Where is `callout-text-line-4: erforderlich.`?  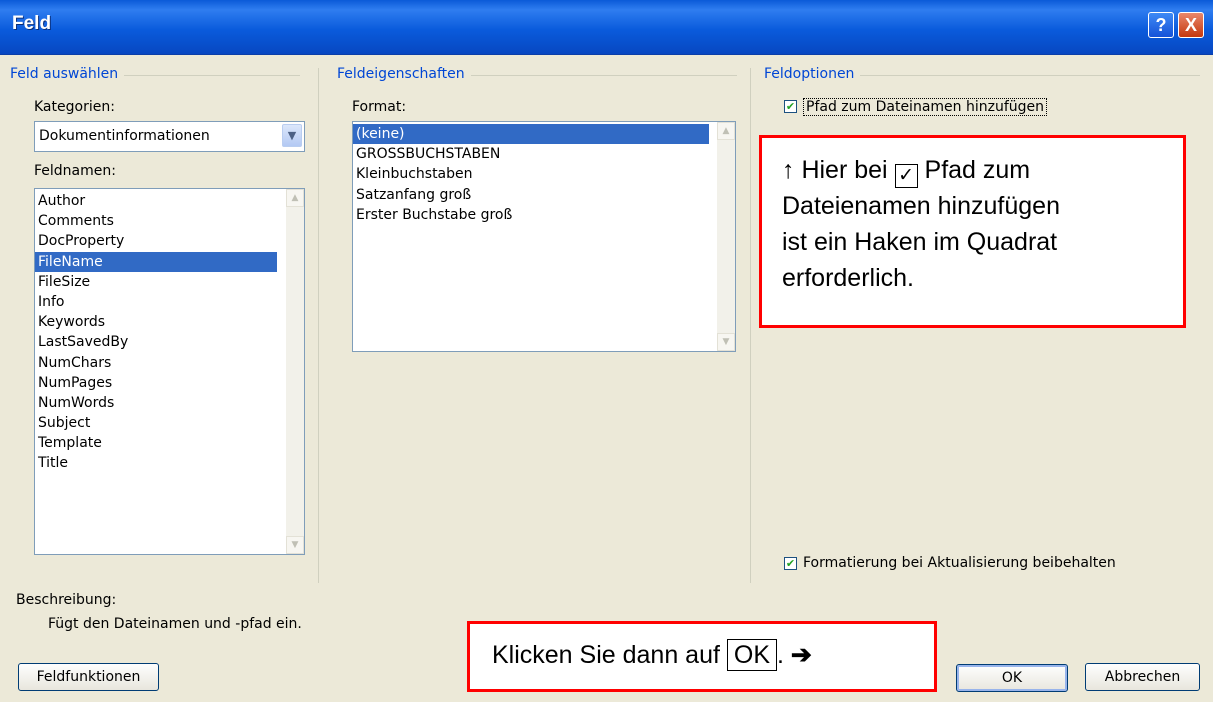 callout-text-line-4: erforderlich. is located at coordinates (848, 278).